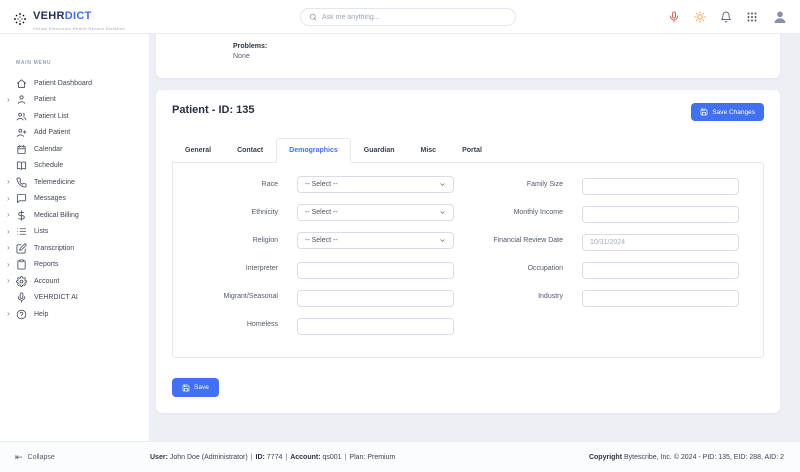 The height and width of the screenshot is (472, 800). Describe the element at coordinates (74, 265) in the screenshot. I see `sidebar-item-reports: Reports` at that location.